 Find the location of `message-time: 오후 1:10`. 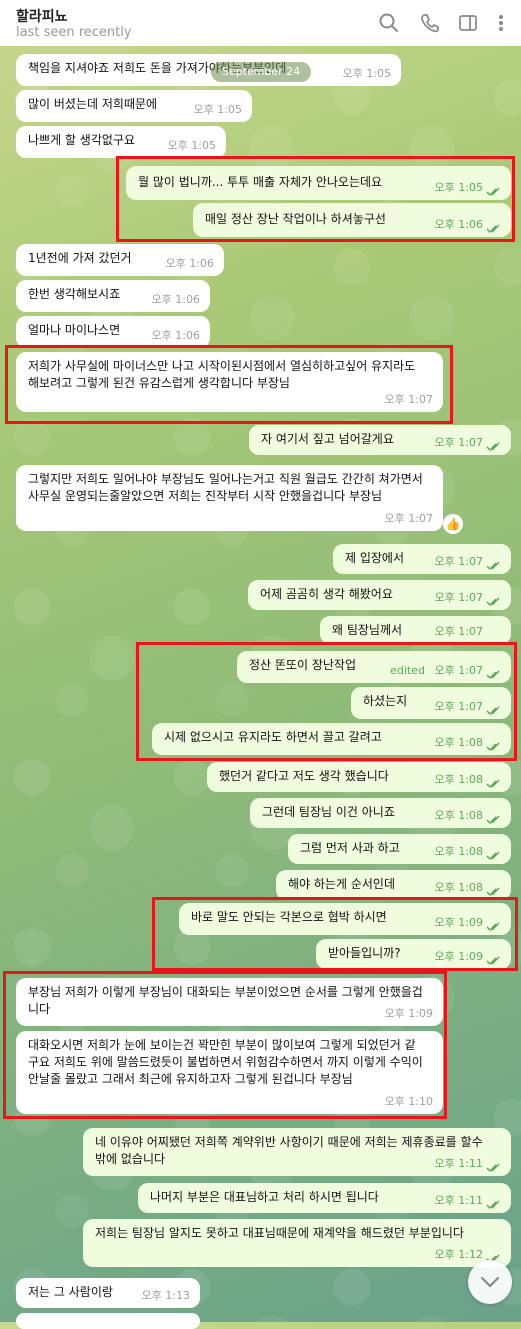

message-time: 오후 1:10 is located at coordinates (408, 1101).